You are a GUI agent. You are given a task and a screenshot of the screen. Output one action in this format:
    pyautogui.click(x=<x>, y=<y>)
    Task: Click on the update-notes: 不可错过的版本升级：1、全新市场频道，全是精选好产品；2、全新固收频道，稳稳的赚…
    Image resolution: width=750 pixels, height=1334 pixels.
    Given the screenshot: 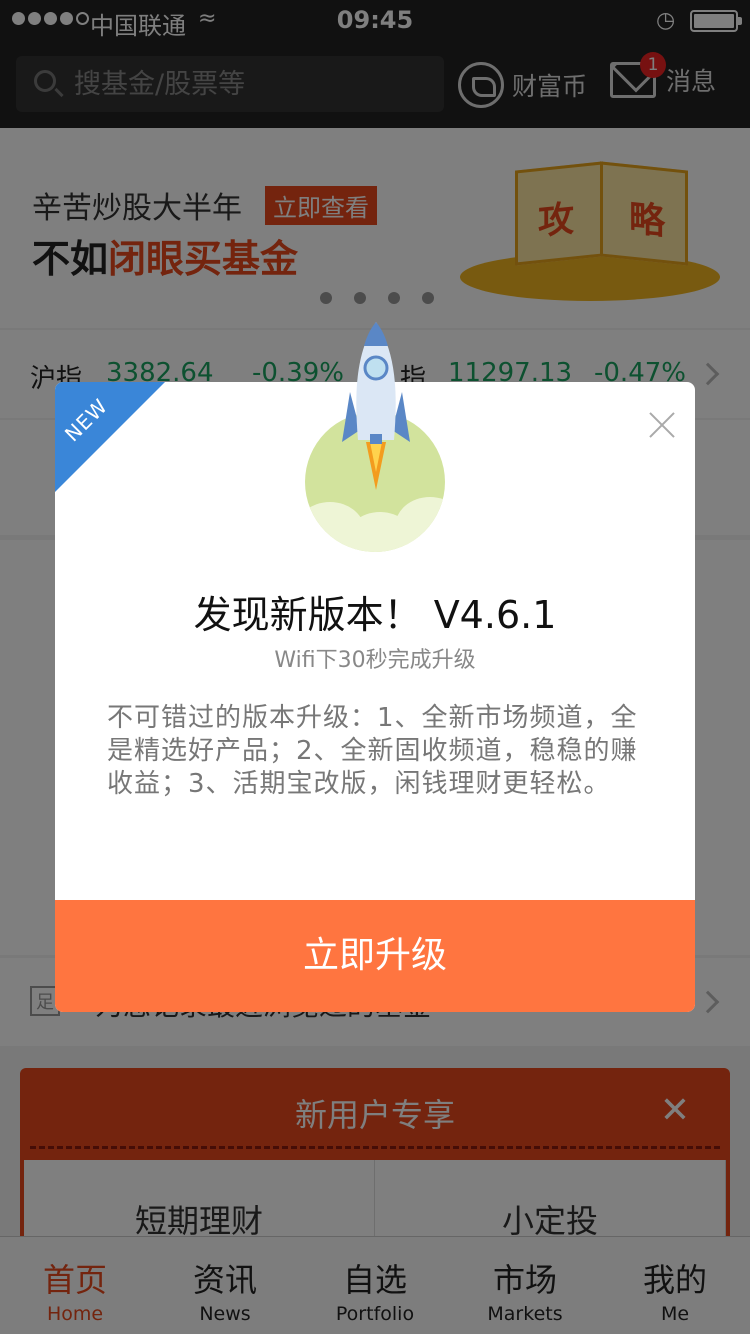 What is the action you would take?
    pyautogui.click(x=372, y=751)
    